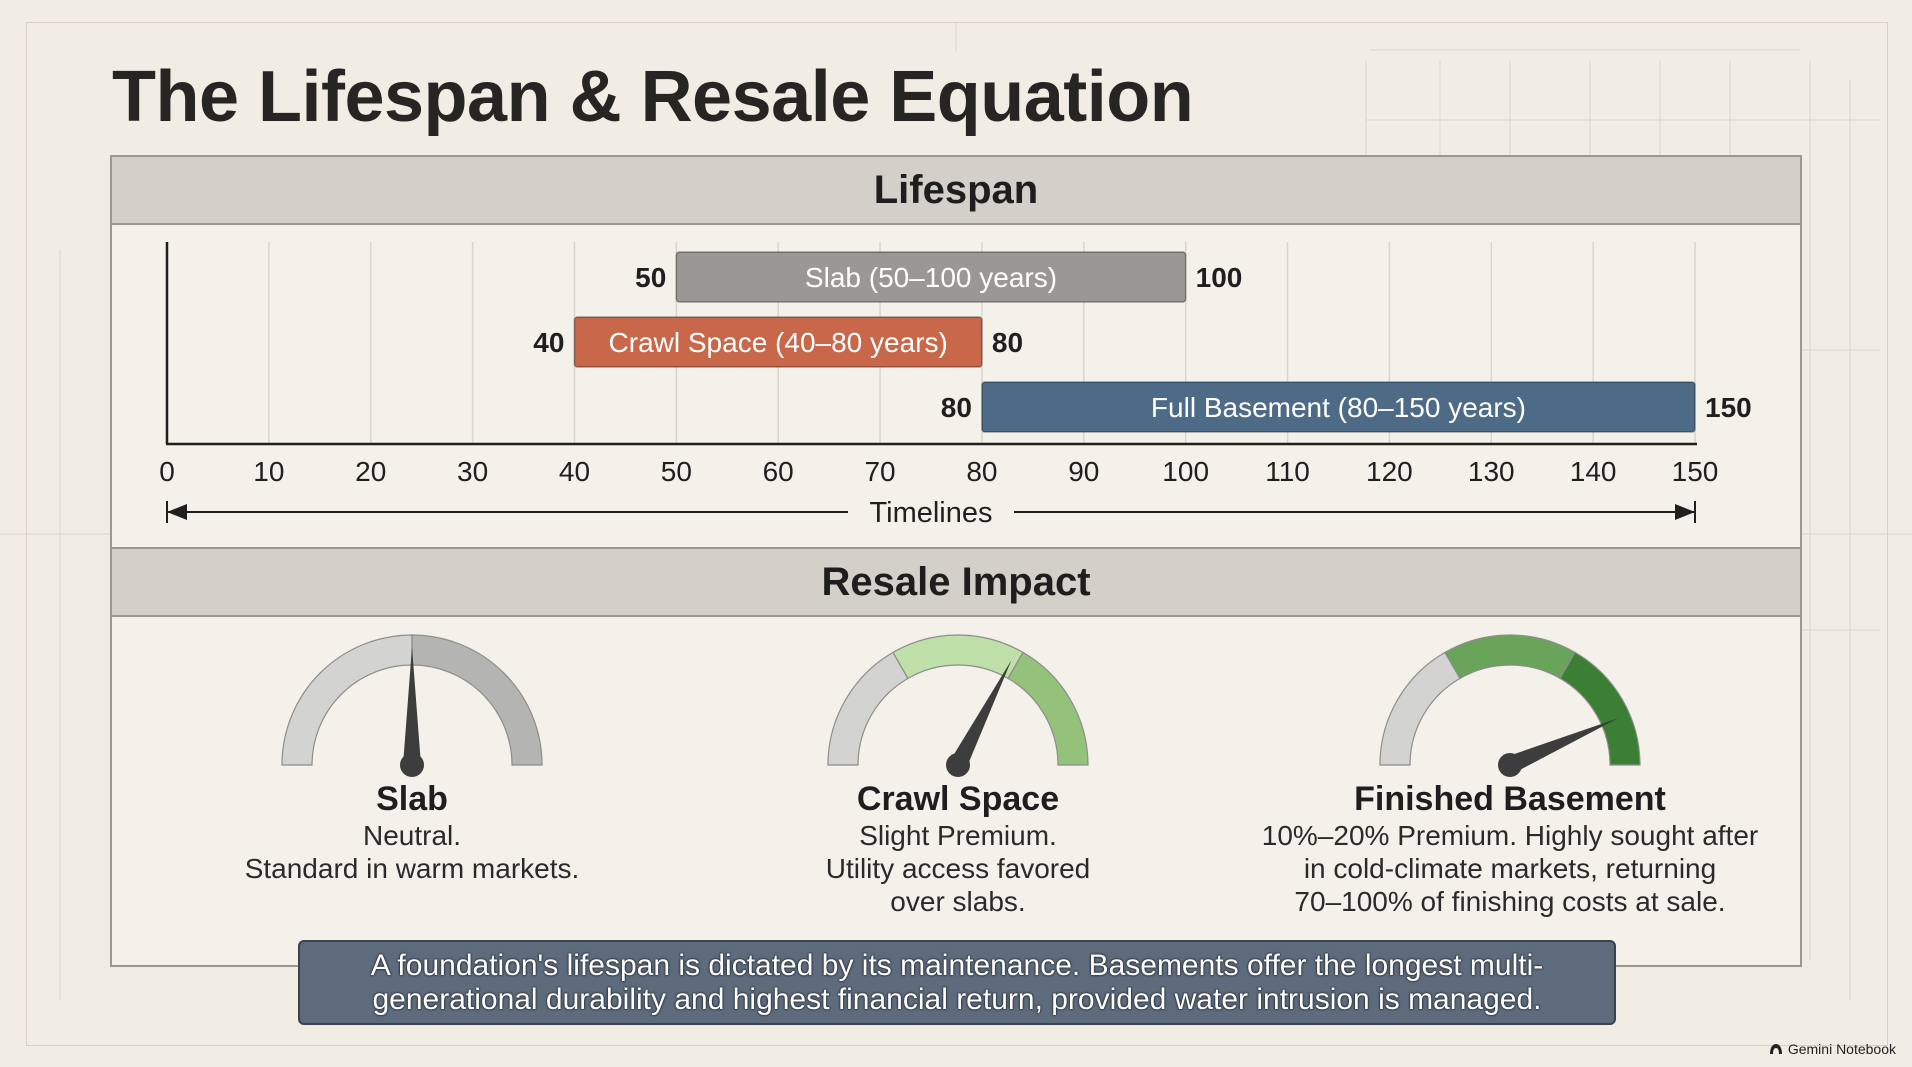  What do you see at coordinates (930, 513) in the screenshot?
I see `x-axis-title: Timelines` at bounding box center [930, 513].